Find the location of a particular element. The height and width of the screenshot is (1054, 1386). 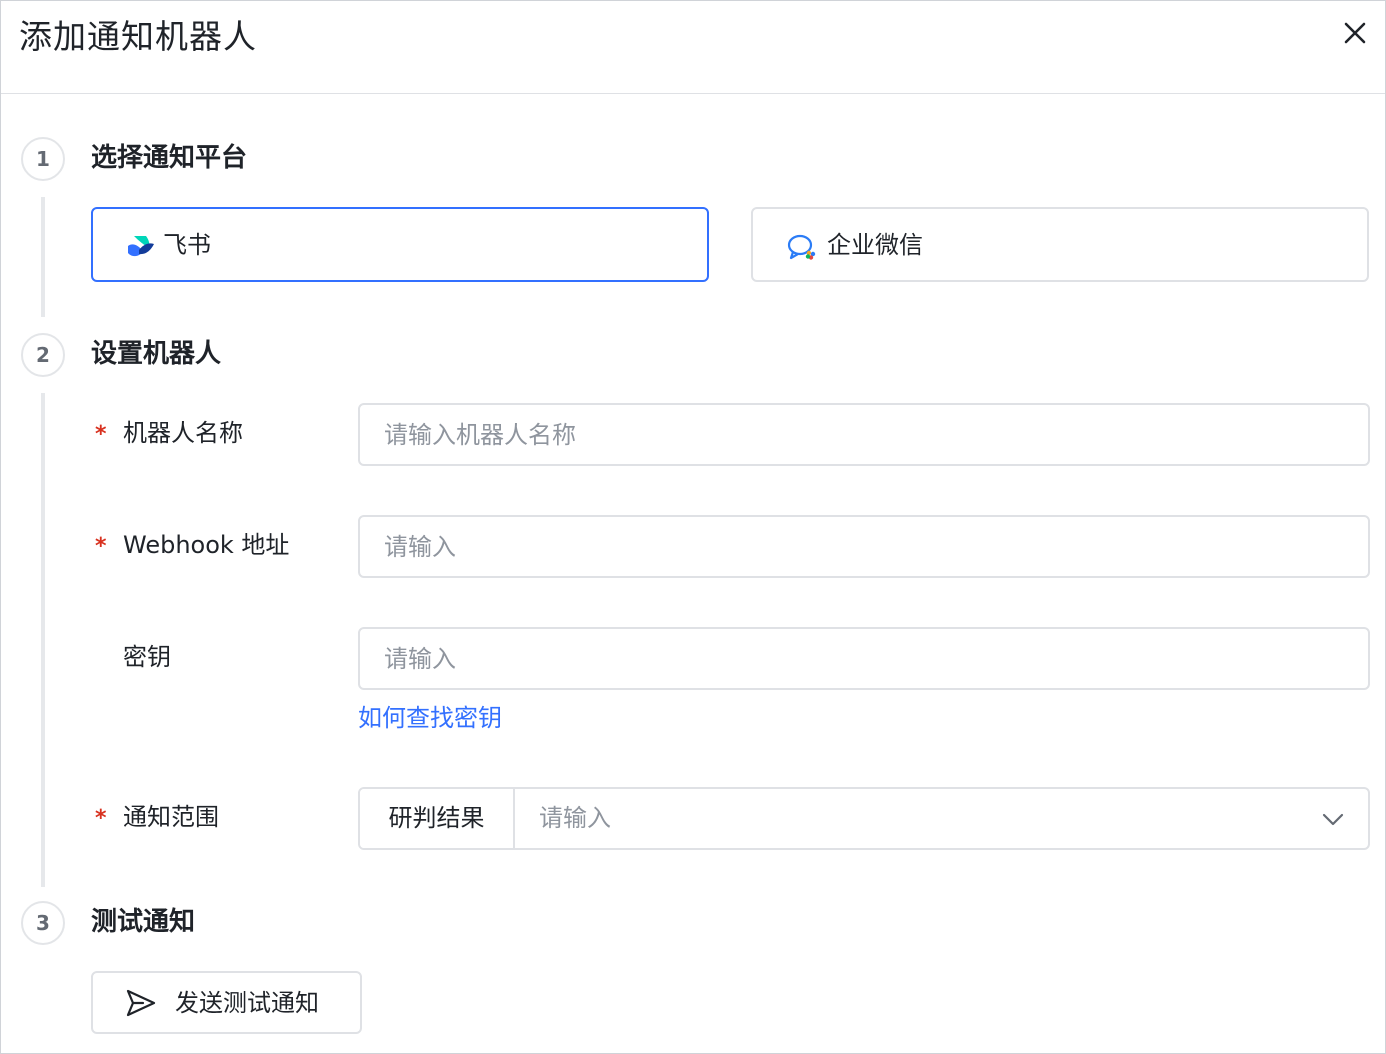

scope-addon: 研判结果 is located at coordinates (437, 818).